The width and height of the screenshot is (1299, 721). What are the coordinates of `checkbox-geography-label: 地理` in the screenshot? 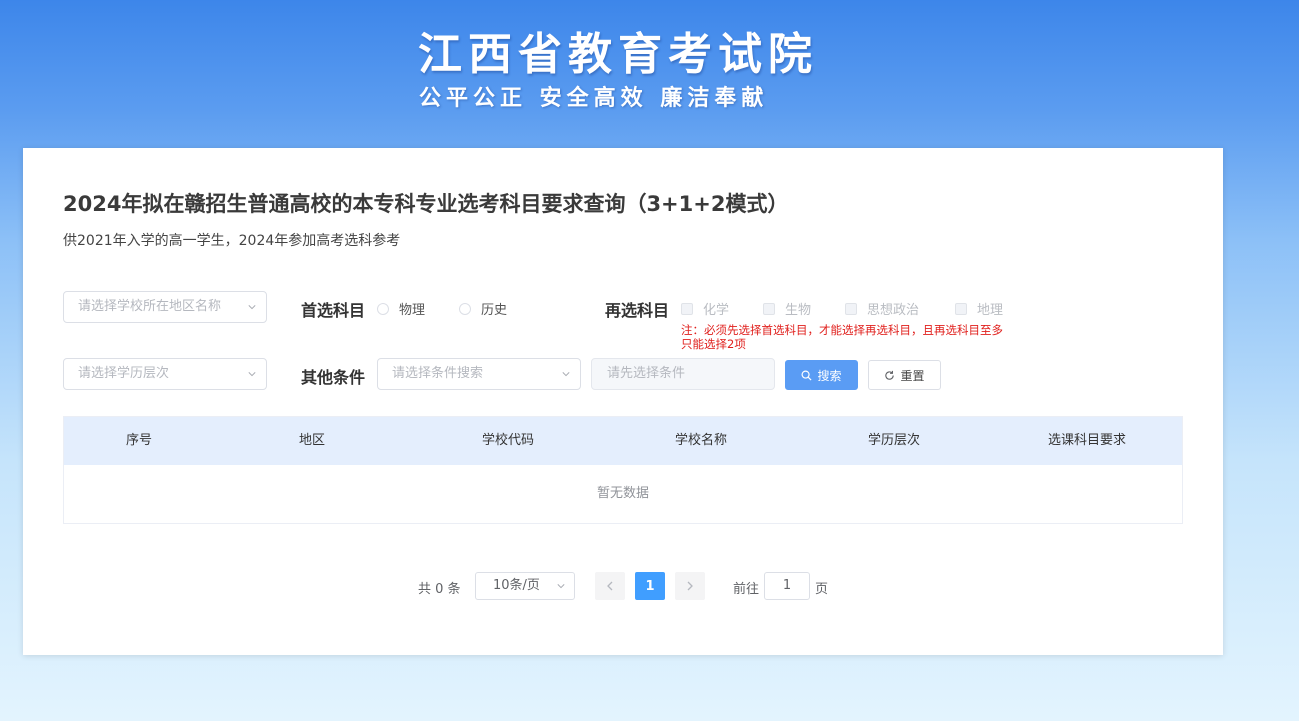 It's located at (990, 310).